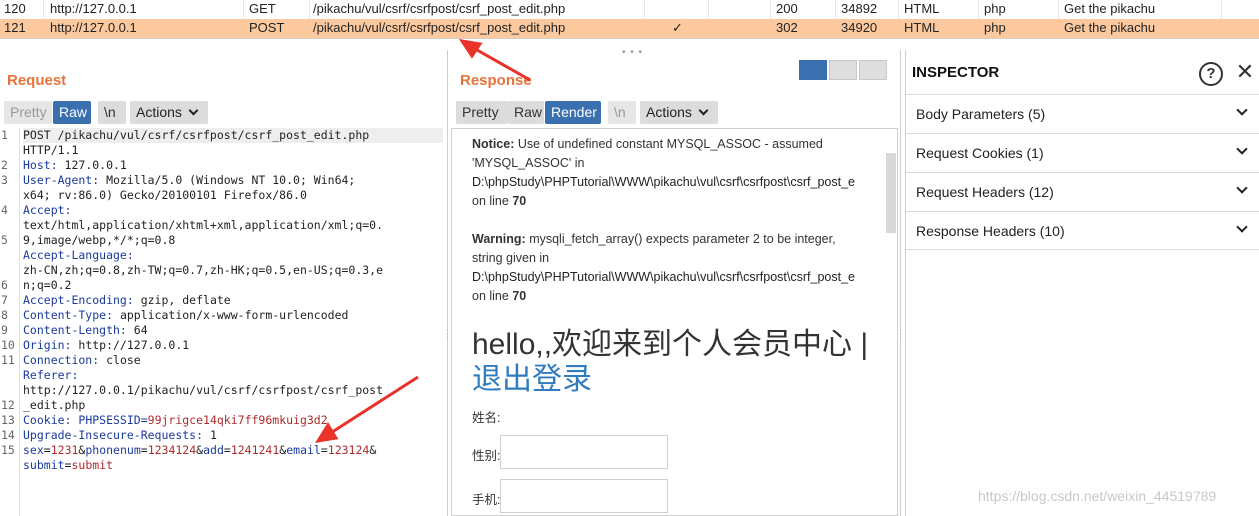 The height and width of the screenshot is (516, 1259). I want to click on request-pretty-button: Pretty, so click(28, 112).